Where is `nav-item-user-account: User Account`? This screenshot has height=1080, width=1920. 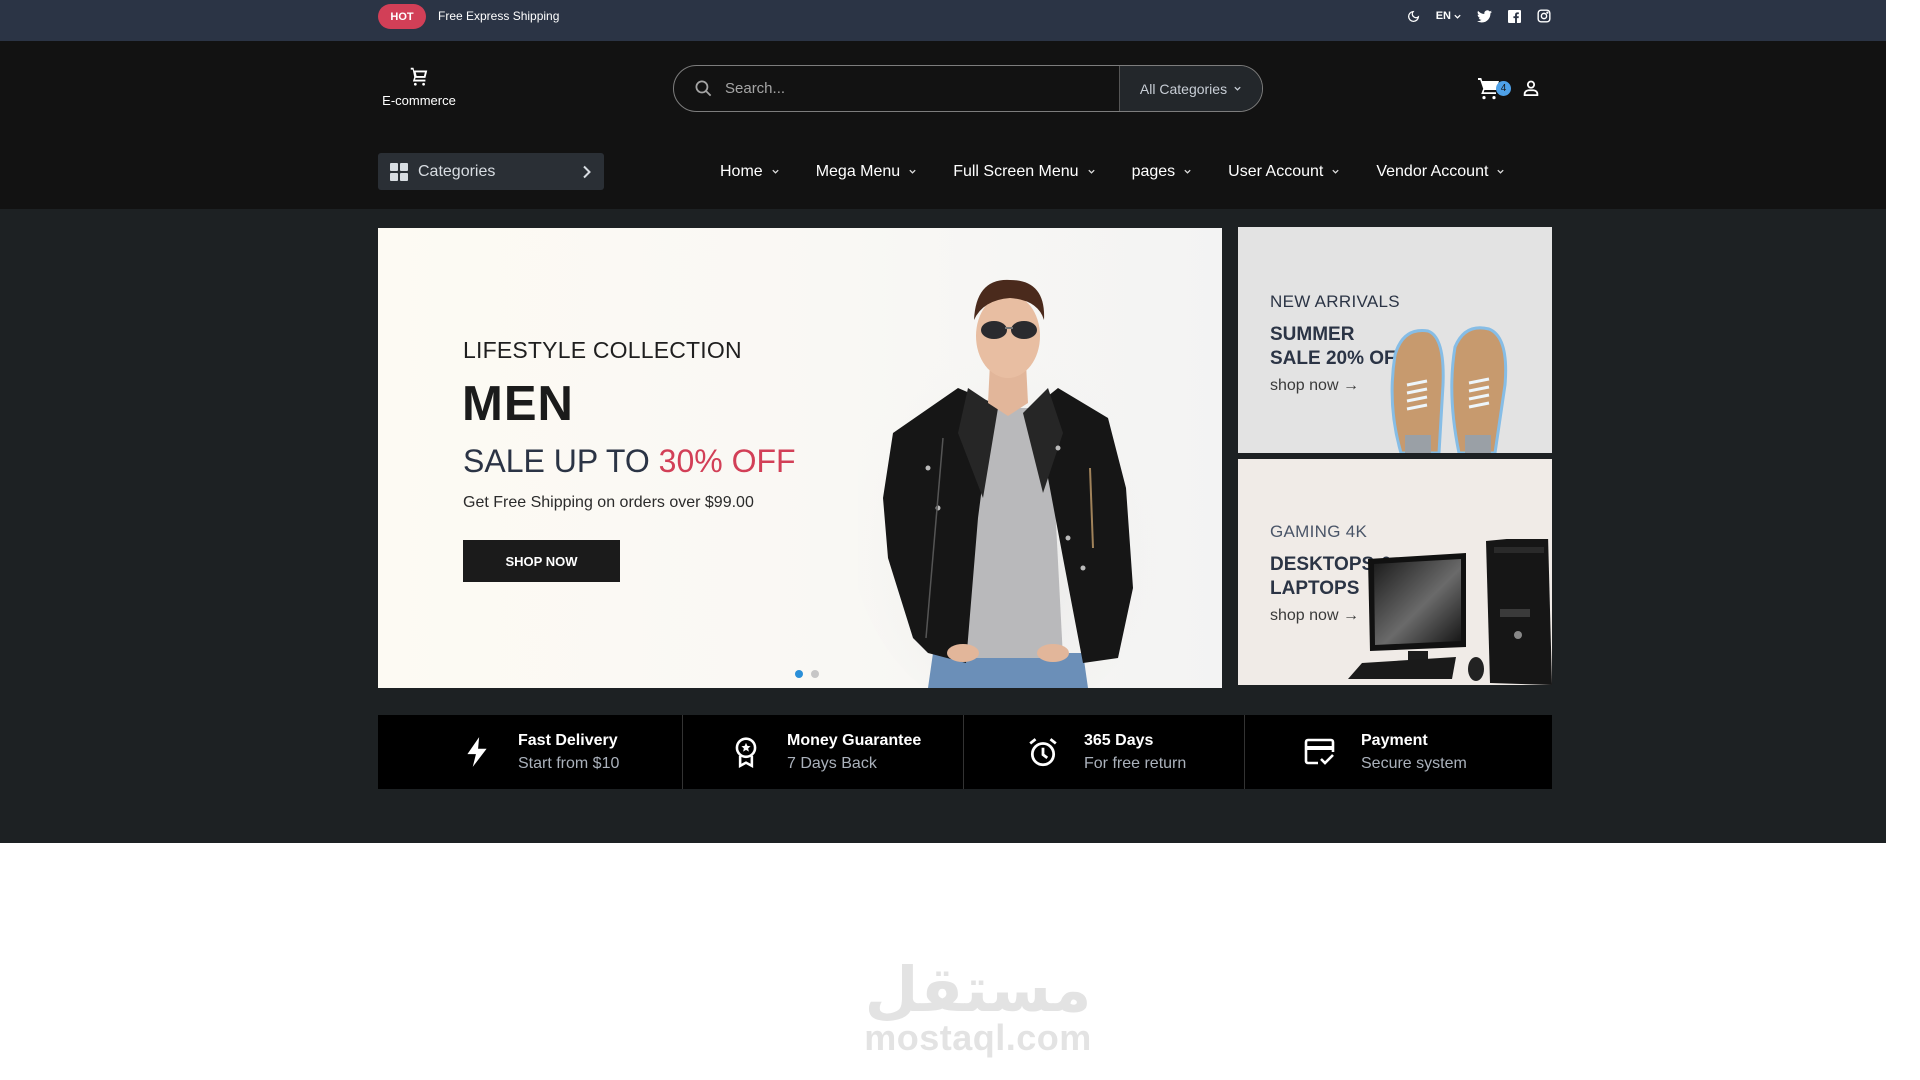
nav-item-user-account: User Account is located at coordinates (1284, 172).